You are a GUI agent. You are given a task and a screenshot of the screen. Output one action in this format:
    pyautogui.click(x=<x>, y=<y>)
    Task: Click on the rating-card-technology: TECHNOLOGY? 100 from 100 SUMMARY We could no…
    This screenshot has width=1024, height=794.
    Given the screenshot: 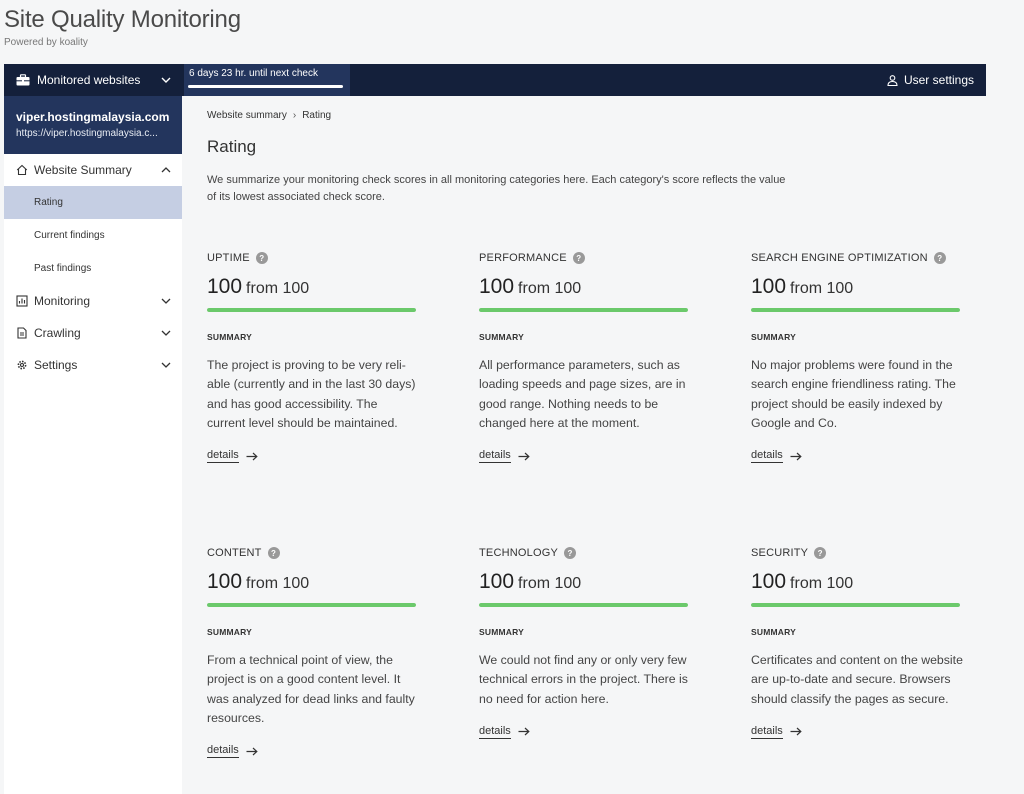 What is the action you would take?
    pyautogui.click(x=584, y=643)
    